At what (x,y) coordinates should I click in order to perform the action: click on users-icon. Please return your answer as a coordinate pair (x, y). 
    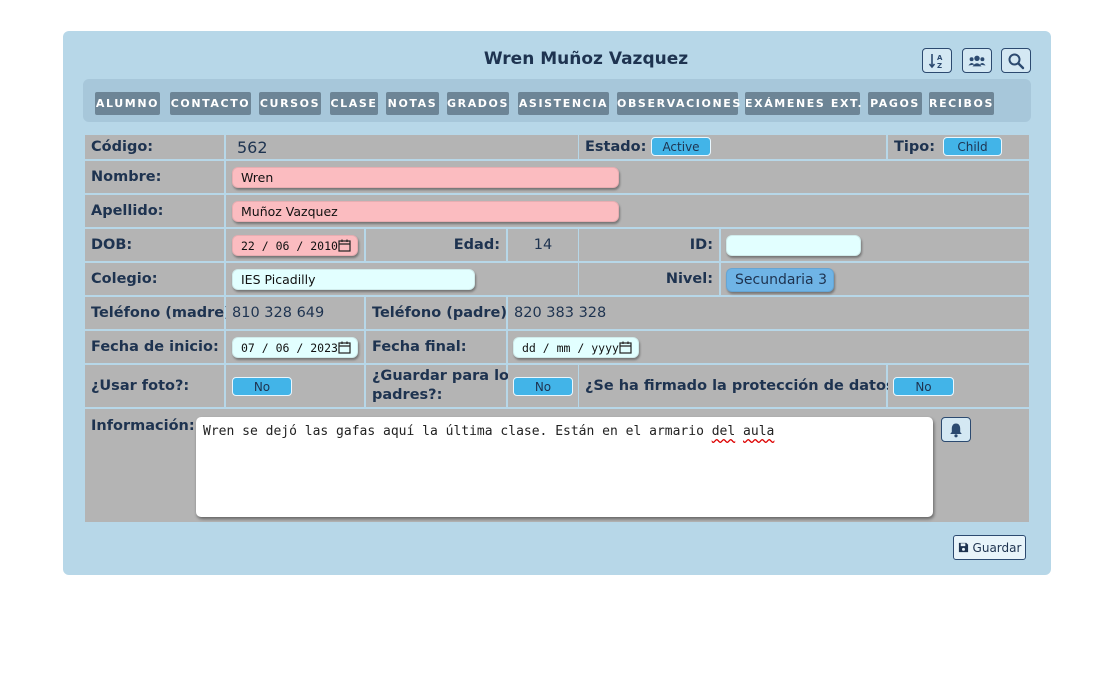
    Looking at the image, I should click on (977, 60).